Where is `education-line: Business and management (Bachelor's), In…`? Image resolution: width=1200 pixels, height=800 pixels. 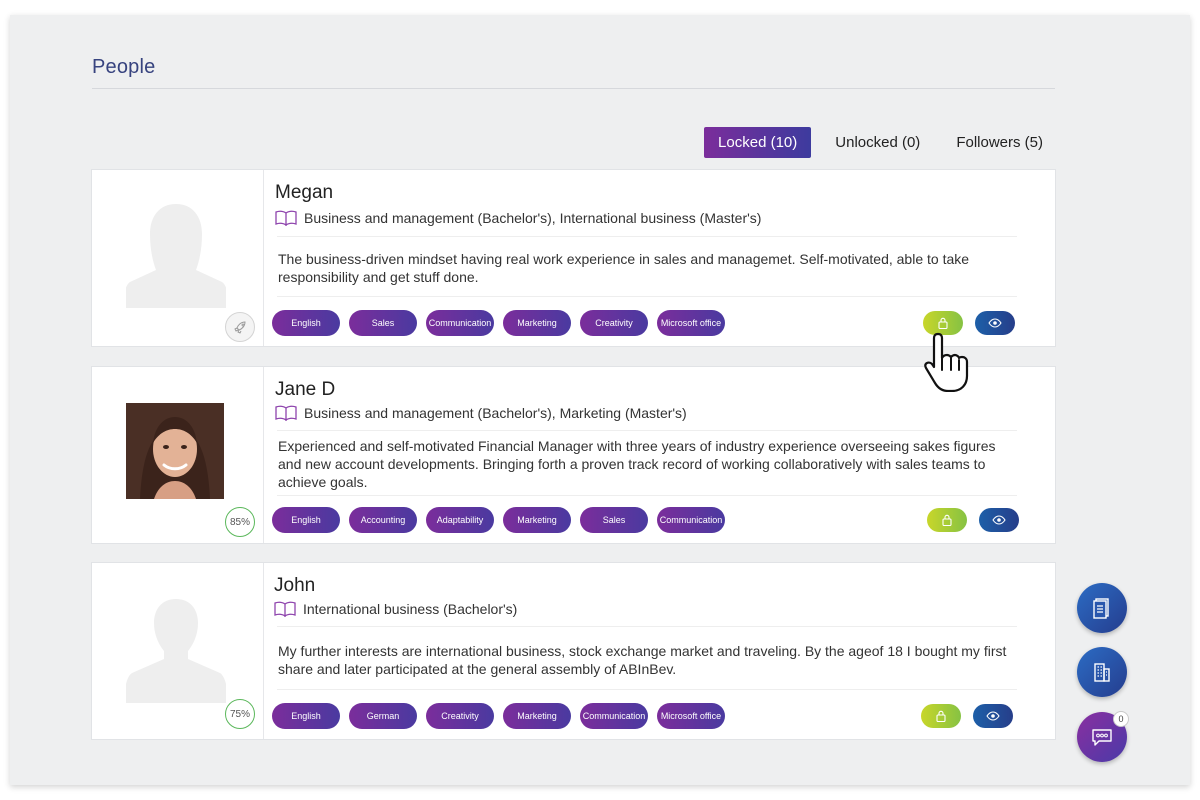 education-line: Business and management (Bachelor's), In… is located at coordinates (518, 218).